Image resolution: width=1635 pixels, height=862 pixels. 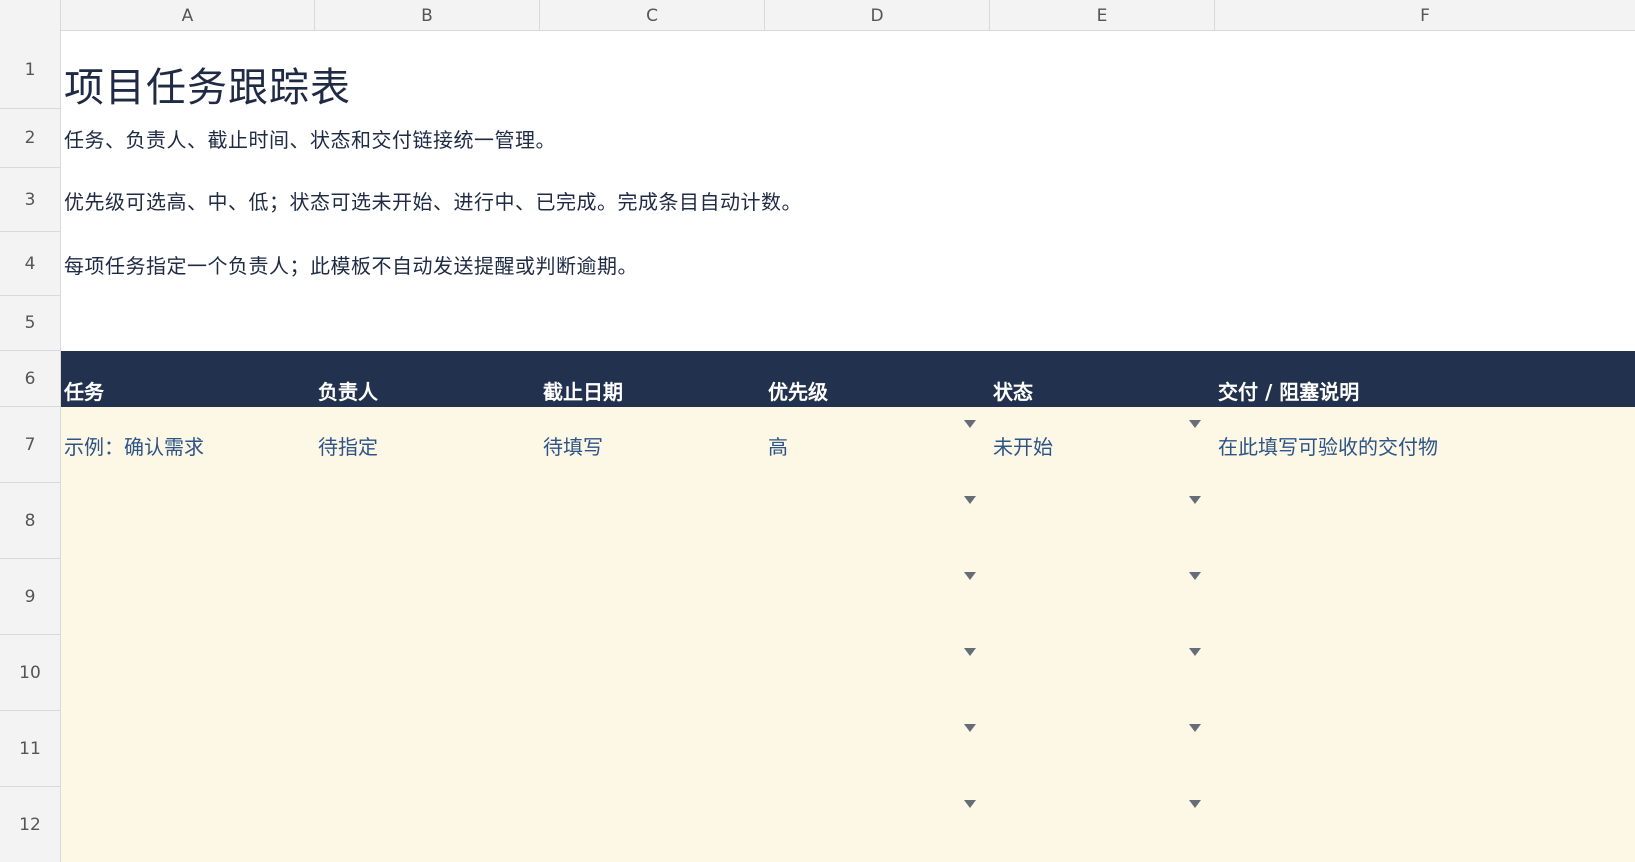 What do you see at coordinates (30, 673) in the screenshot?
I see `row-header-10: 10` at bounding box center [30, 673].